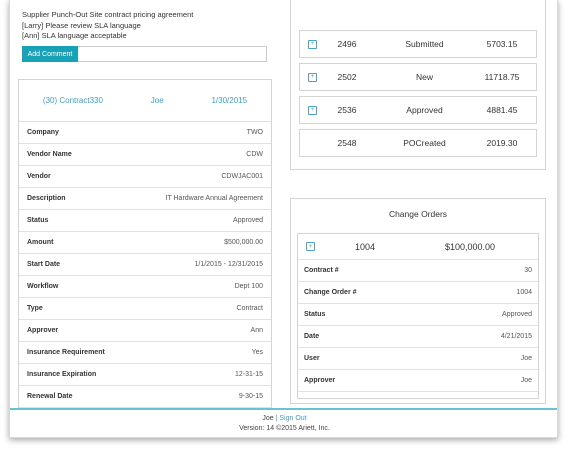  I want to click on field-label: Vendor Name, so click(49, 154).